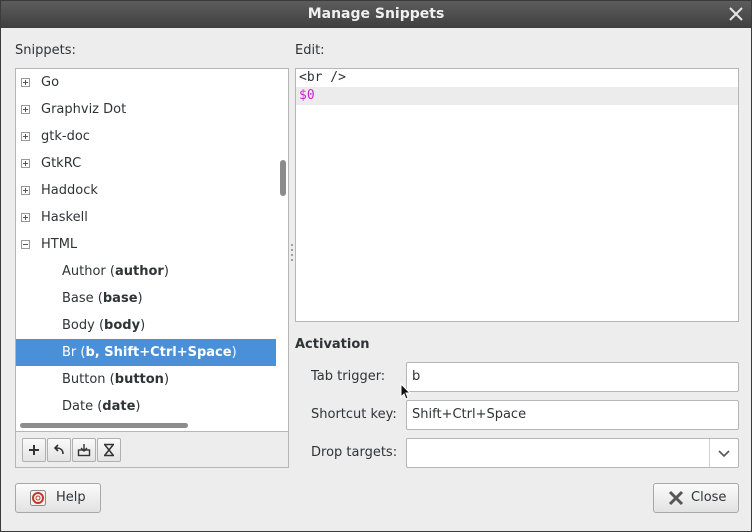 This screenshot has height=532, width=752. I want to click on revert-snippet-button, so click(59, 450).